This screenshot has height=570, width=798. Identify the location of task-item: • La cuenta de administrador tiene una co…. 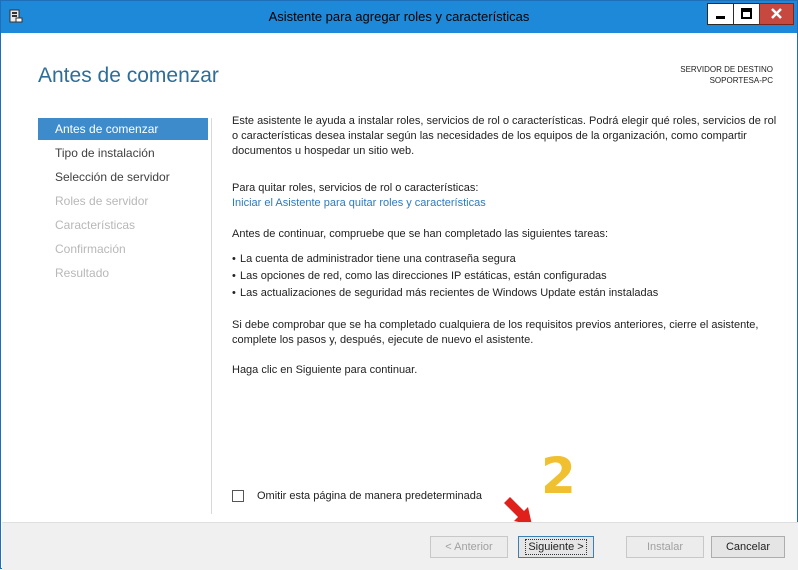
(445, 259).